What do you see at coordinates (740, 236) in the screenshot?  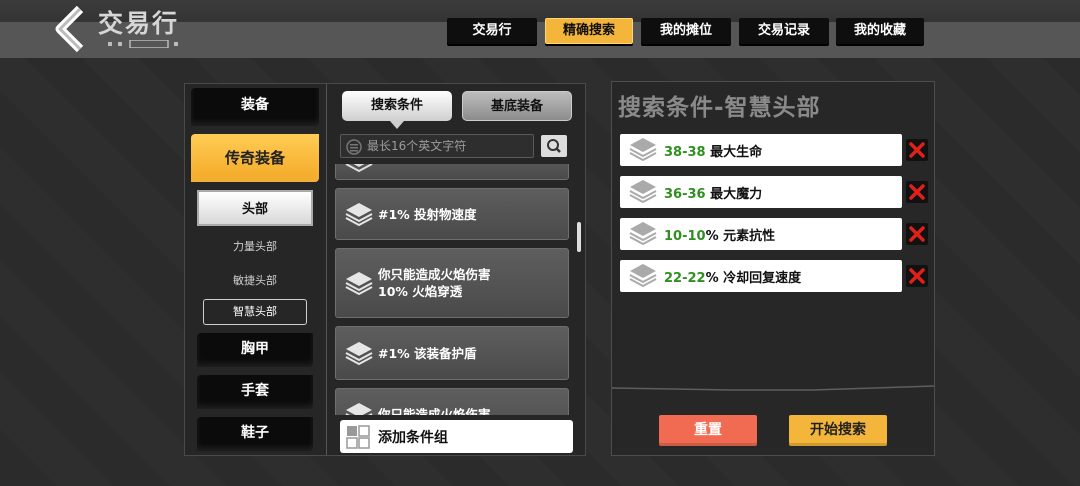 I see `condition-label: % 元素抗性` at bounding box center [740, 236].